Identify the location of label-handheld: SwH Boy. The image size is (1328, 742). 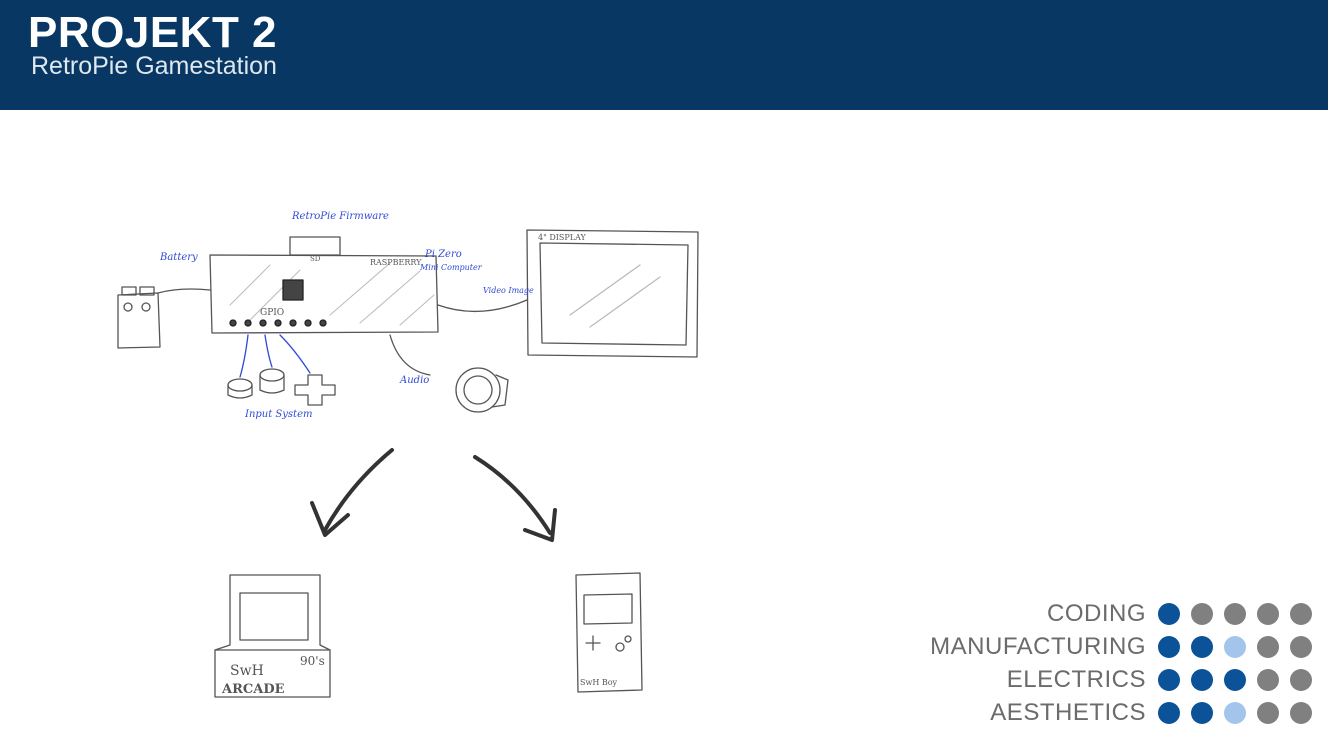
(599, 682).